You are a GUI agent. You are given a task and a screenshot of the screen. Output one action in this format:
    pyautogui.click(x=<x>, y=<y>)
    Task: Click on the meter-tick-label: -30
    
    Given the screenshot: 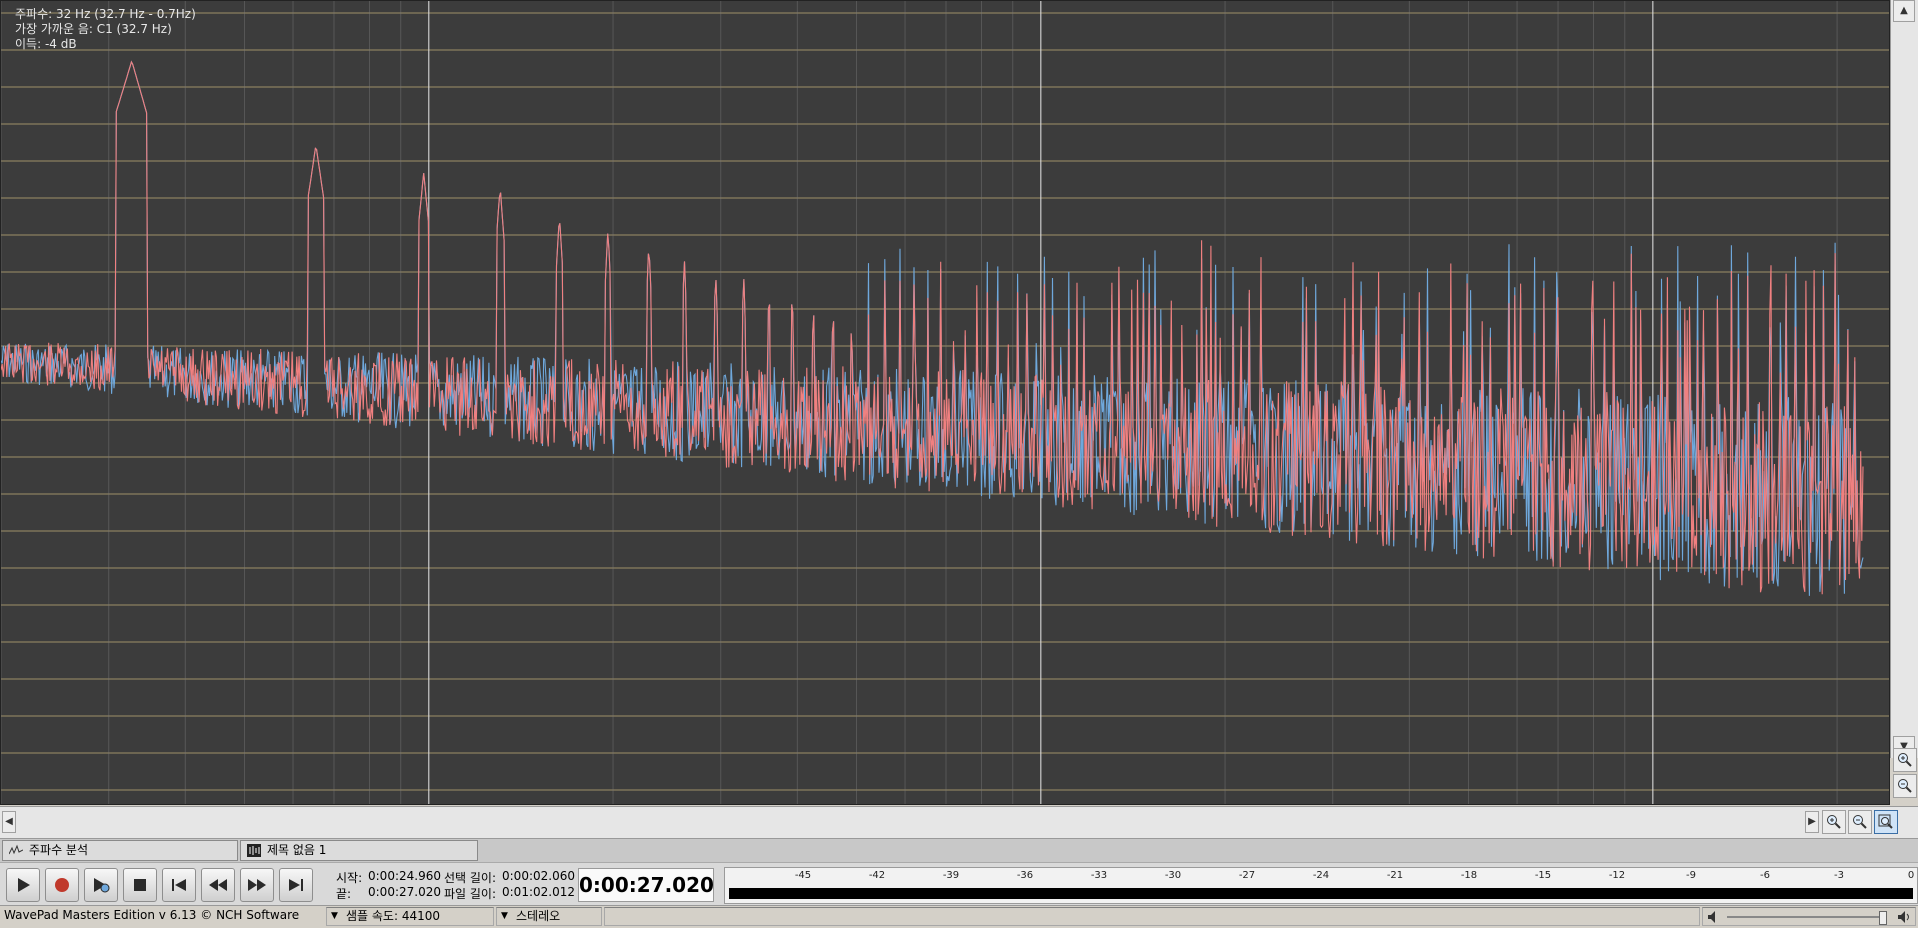 What is the action you would take?
    pyautogui.click(x=1173, y=875)
    